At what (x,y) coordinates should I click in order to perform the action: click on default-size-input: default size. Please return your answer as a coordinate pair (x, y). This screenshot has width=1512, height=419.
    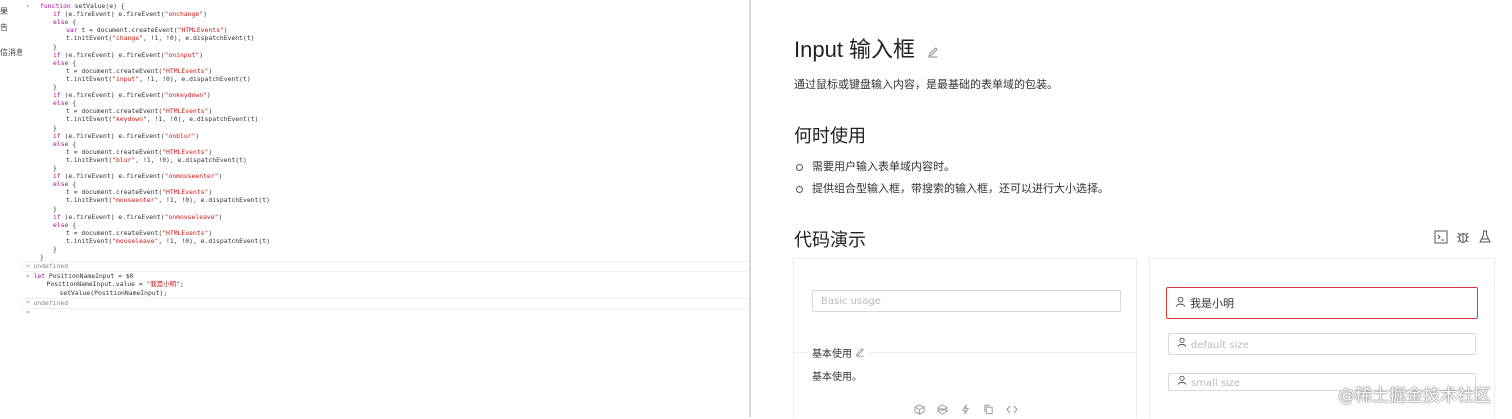
    Looking at the image, I should click on (1322, 344).